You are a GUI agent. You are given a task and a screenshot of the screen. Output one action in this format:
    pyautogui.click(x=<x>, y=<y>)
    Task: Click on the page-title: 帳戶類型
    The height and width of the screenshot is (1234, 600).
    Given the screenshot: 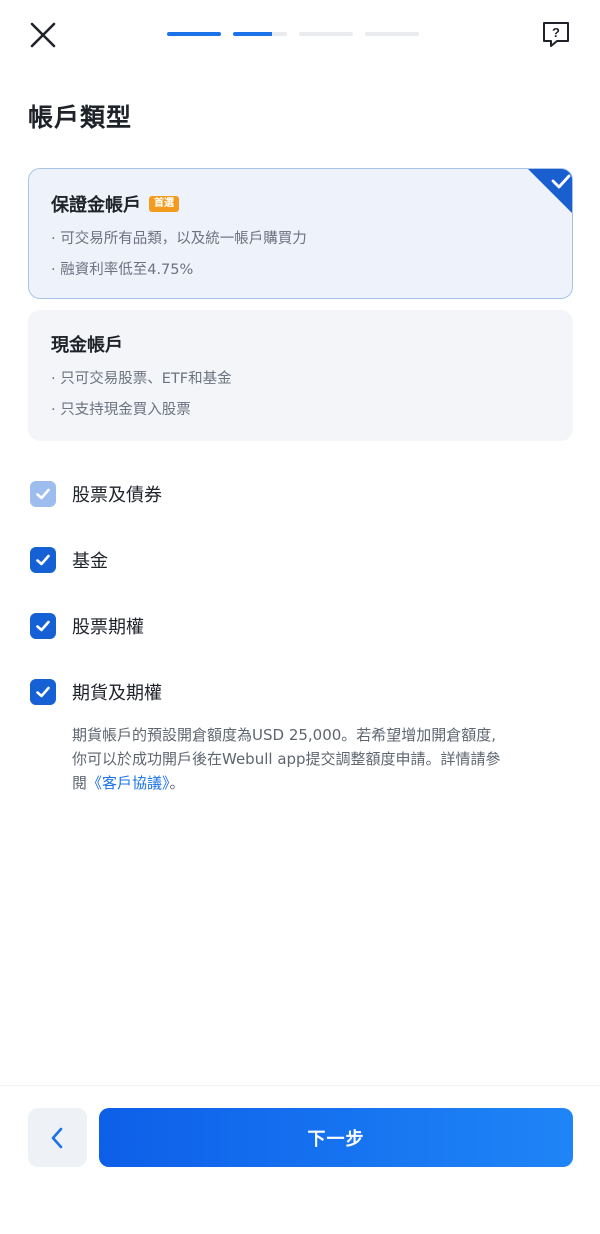 What is the action you would take?
    pyautogui.click(x=80, y=117)
    